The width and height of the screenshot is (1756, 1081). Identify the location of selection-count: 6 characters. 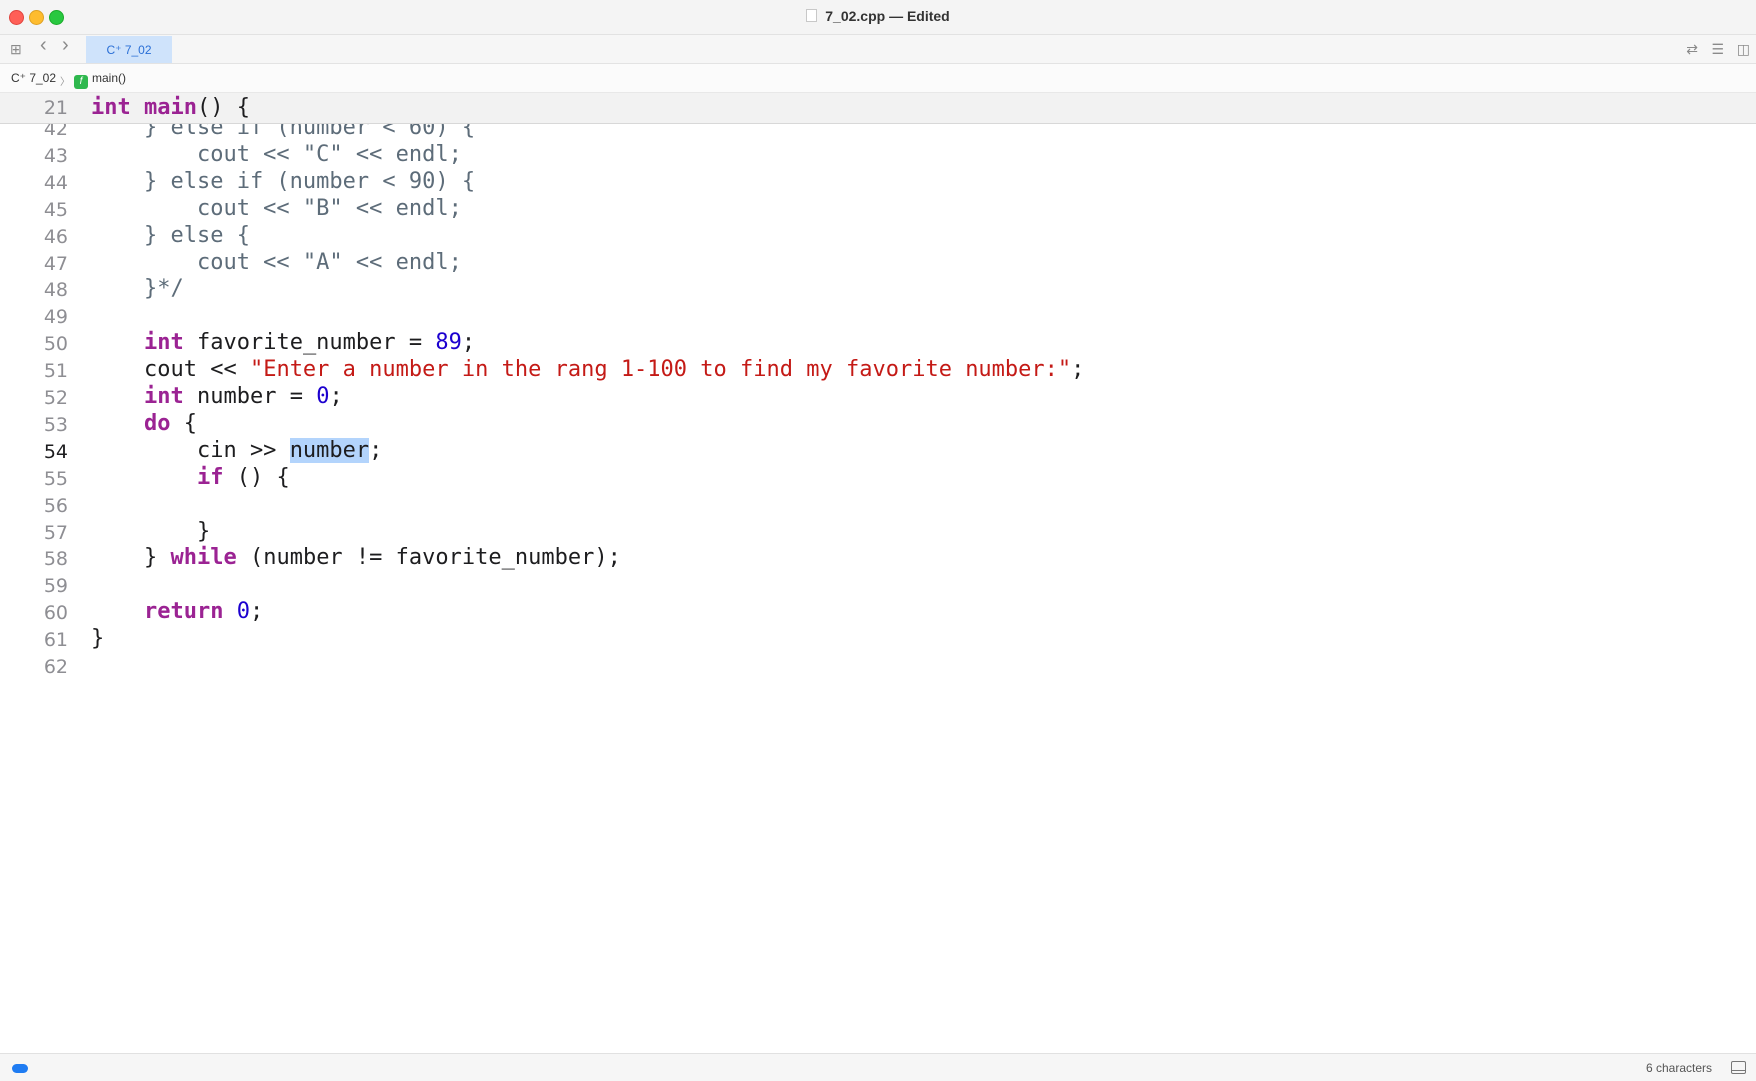
(1678, 1068).